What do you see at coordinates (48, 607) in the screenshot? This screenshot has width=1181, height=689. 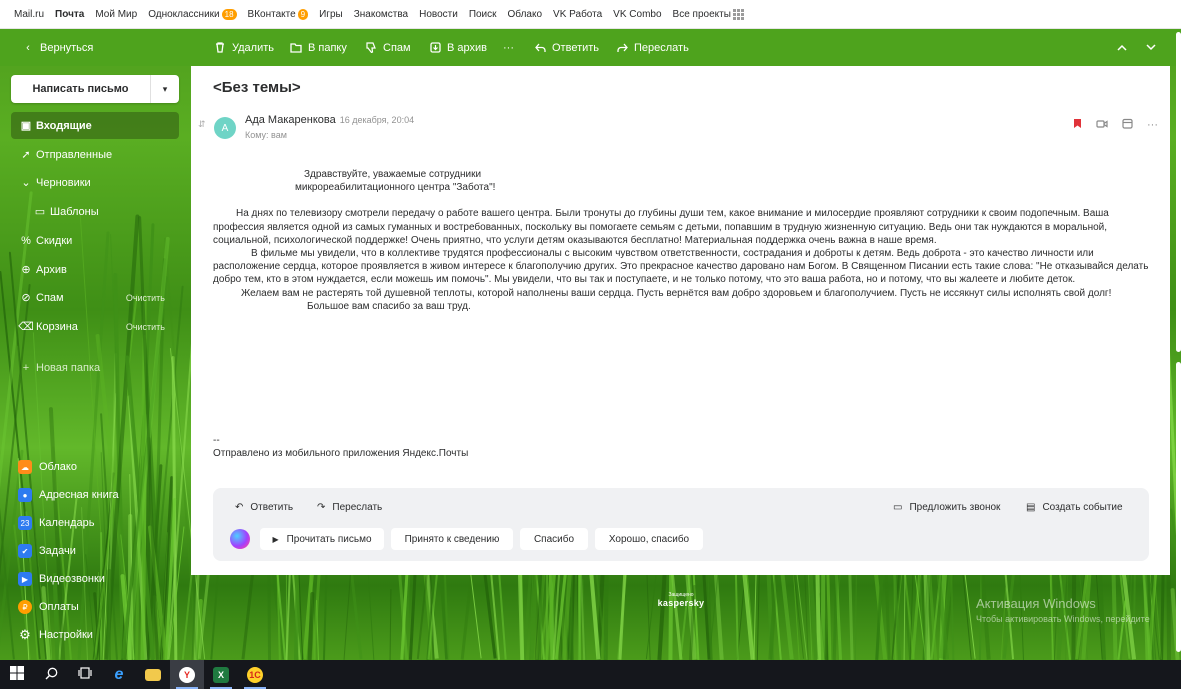 I see `app-payments: ₽ Оплаты` at bounding box center [48, 607].